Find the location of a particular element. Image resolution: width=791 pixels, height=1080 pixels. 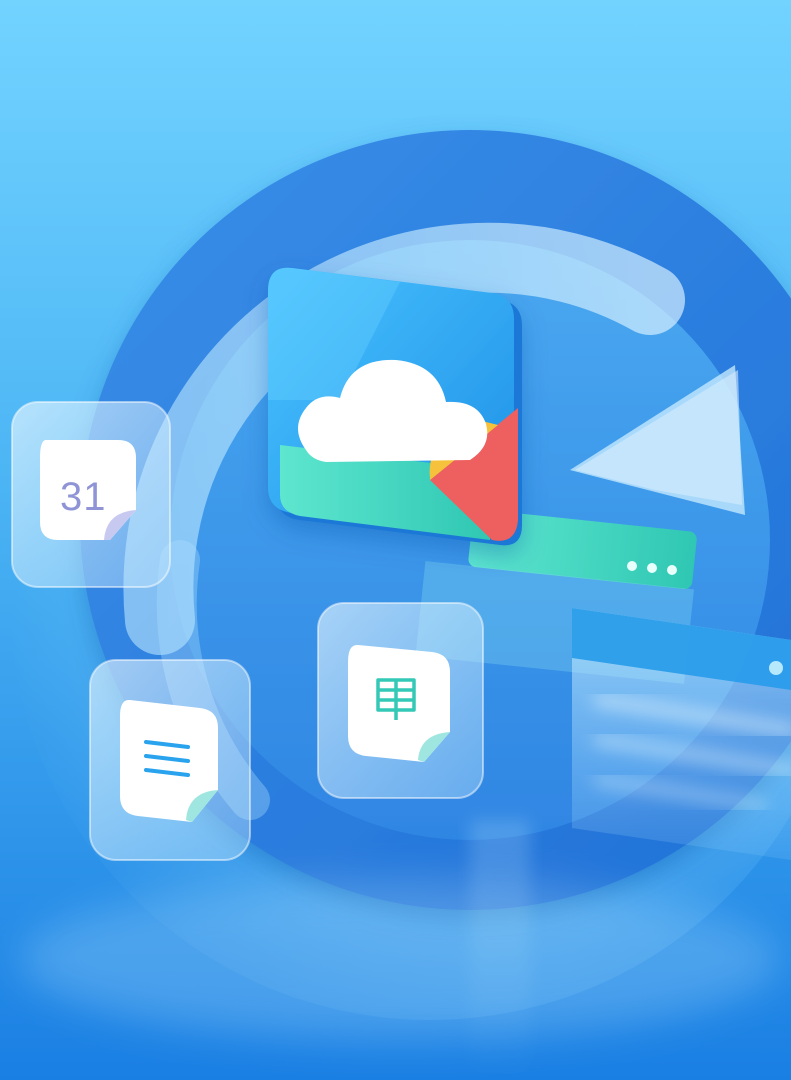

calendar-label-layer: 31 is located at coordinates (83, 497).